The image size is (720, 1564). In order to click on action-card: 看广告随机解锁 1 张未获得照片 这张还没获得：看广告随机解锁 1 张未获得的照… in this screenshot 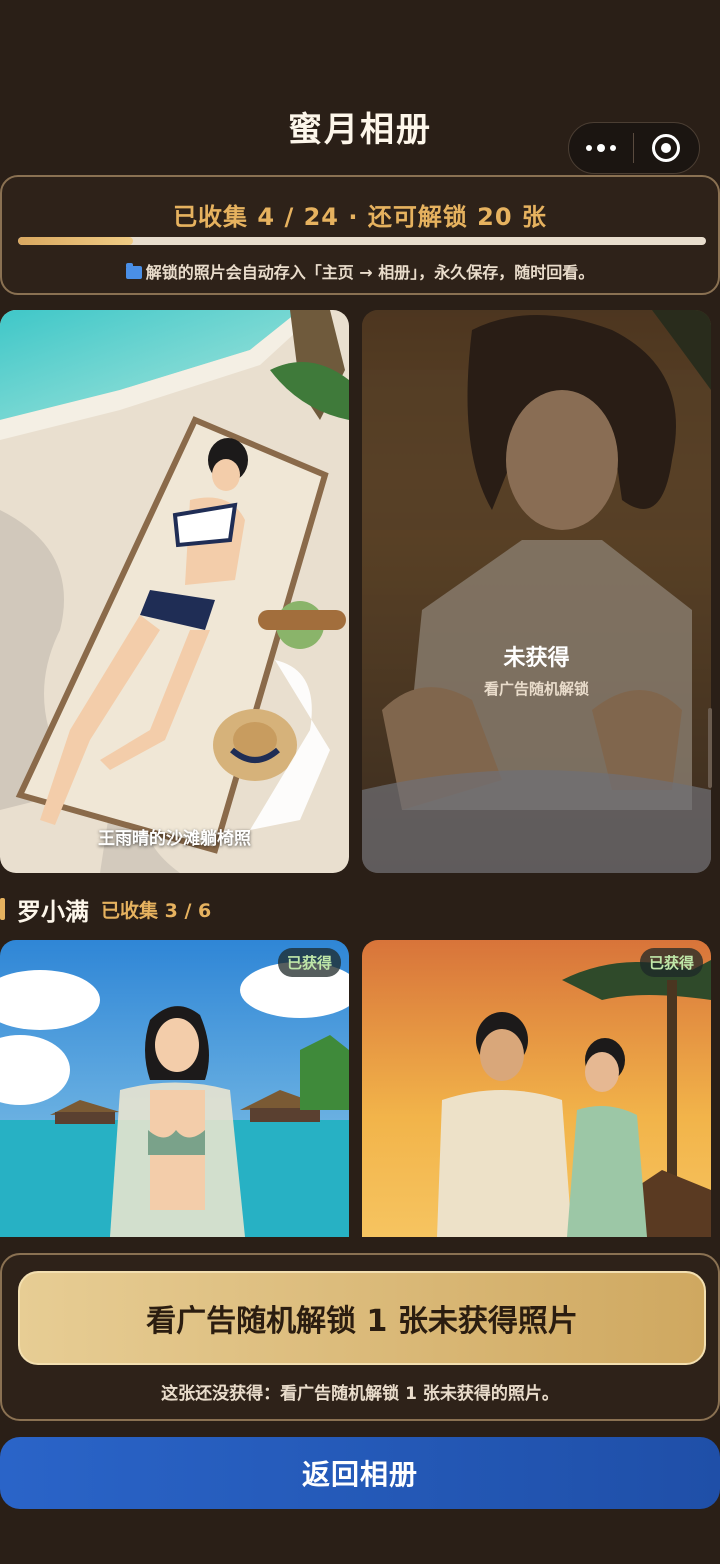, I will do `click(360, 1337)`.